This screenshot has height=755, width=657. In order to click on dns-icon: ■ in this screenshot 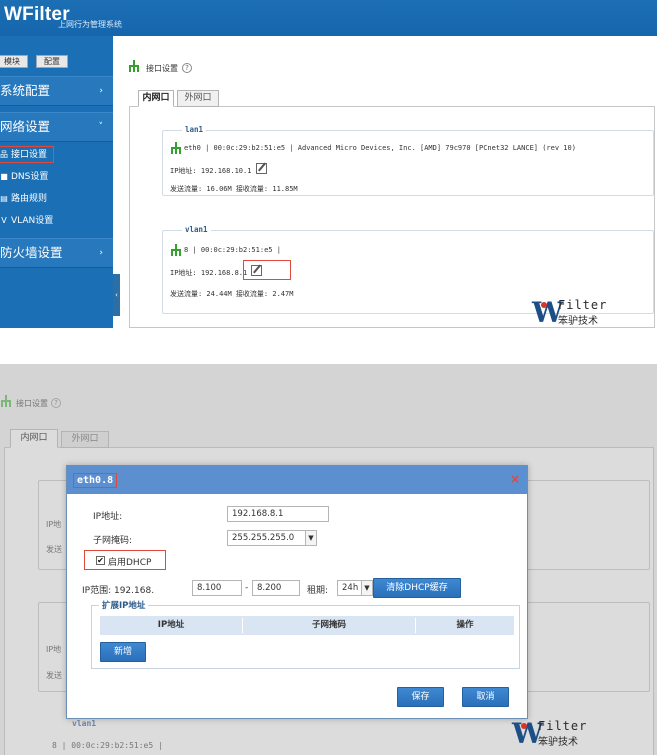, I will do `click(4, 176)`.